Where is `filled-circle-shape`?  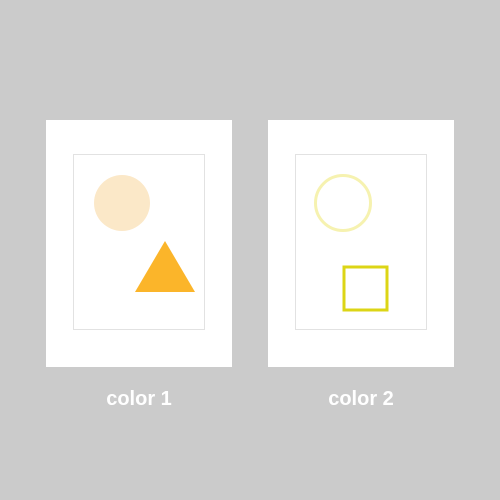 filled-circle-shape is located at coordinates (122, 203).